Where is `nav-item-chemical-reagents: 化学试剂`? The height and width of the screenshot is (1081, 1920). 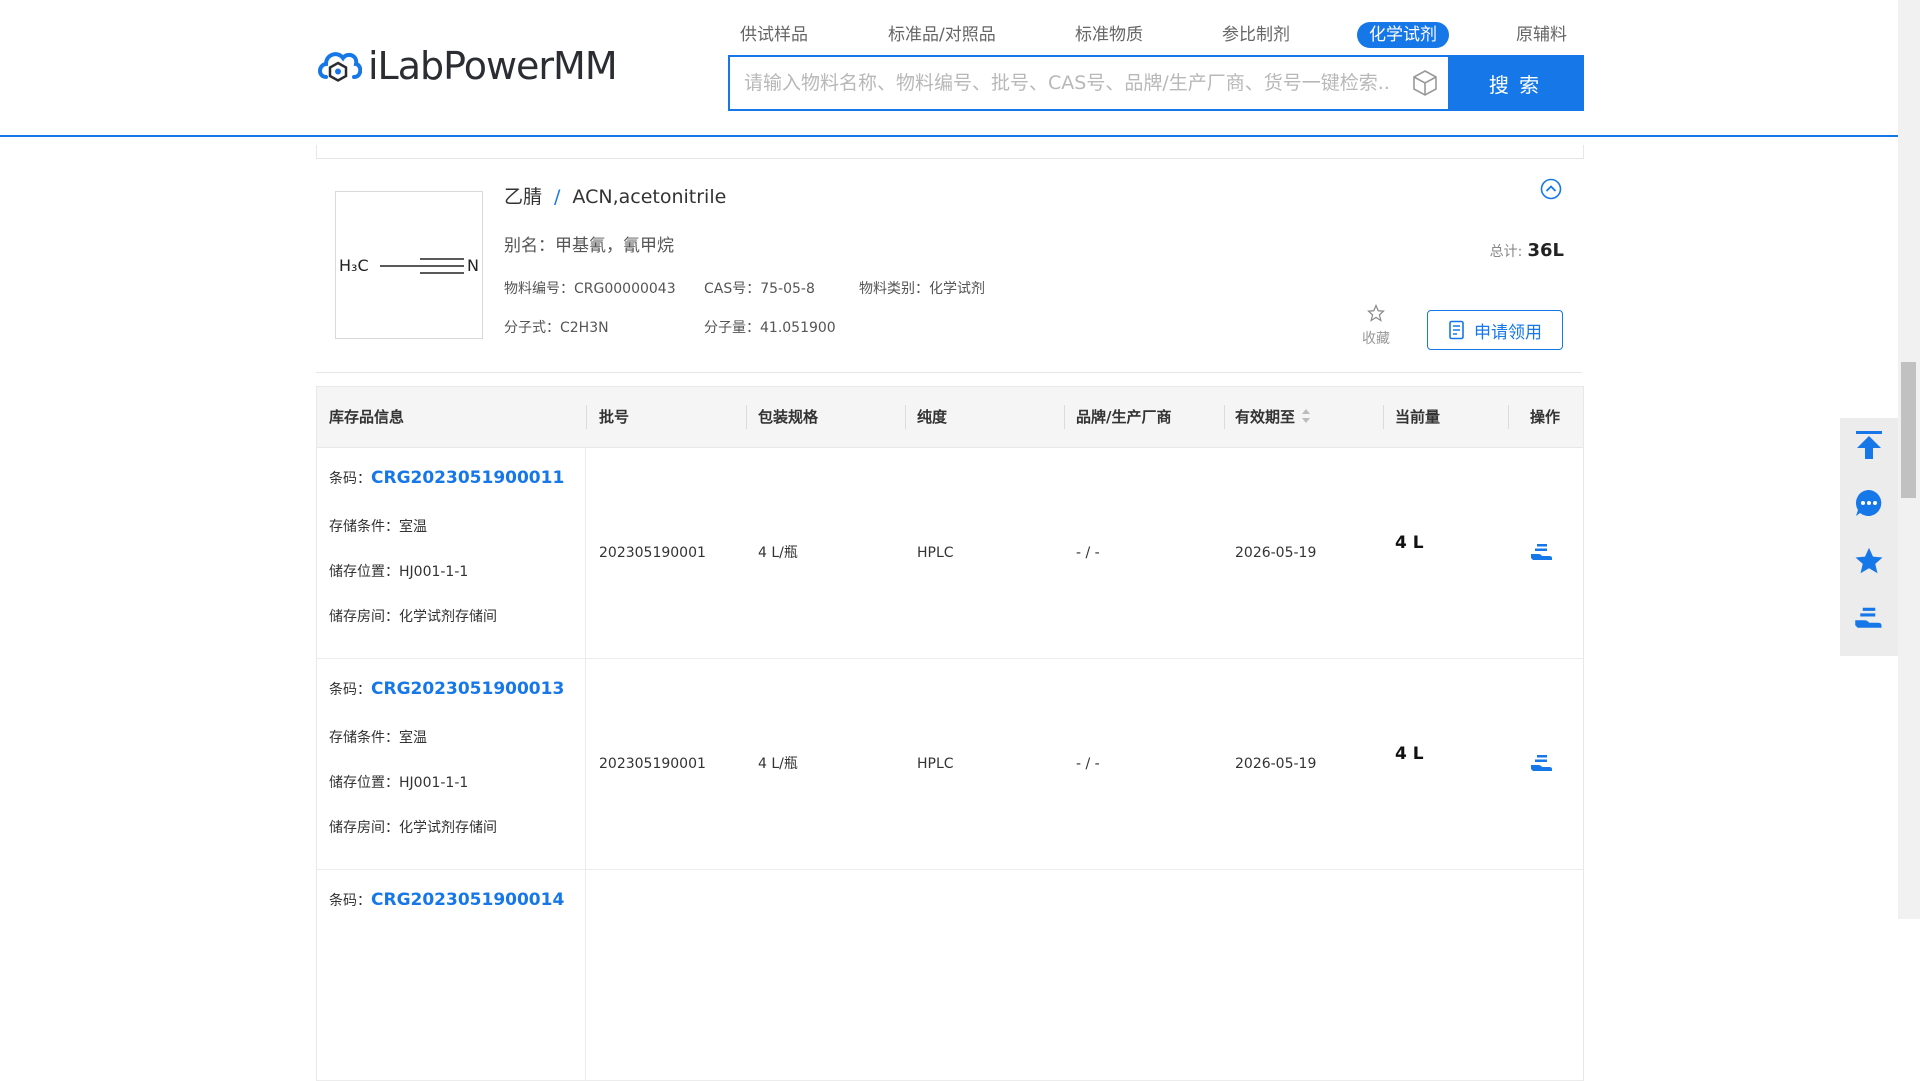 nav-item-chemical-reagents: 化学试剂 is located at coordinates (1403, 35).